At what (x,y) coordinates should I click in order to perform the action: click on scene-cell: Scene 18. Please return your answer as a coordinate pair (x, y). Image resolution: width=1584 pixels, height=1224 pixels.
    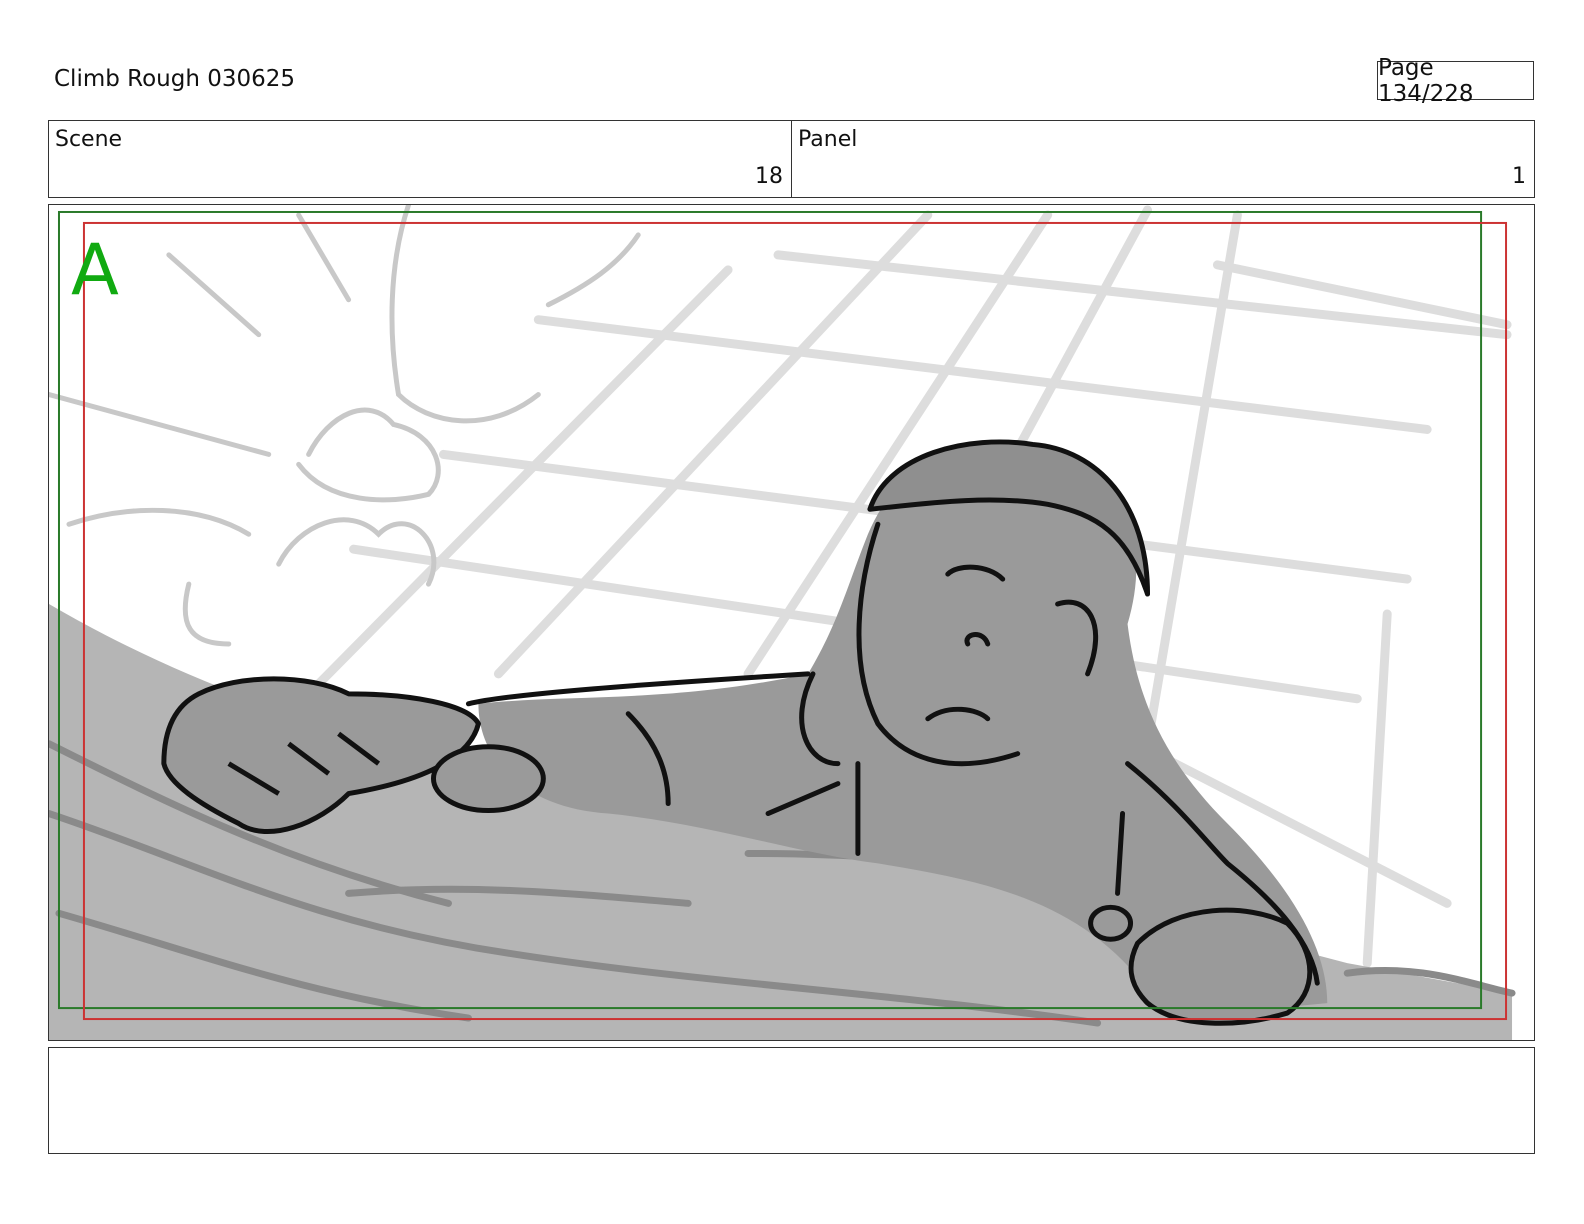
    Looking at the image, I should click on (420, 159).